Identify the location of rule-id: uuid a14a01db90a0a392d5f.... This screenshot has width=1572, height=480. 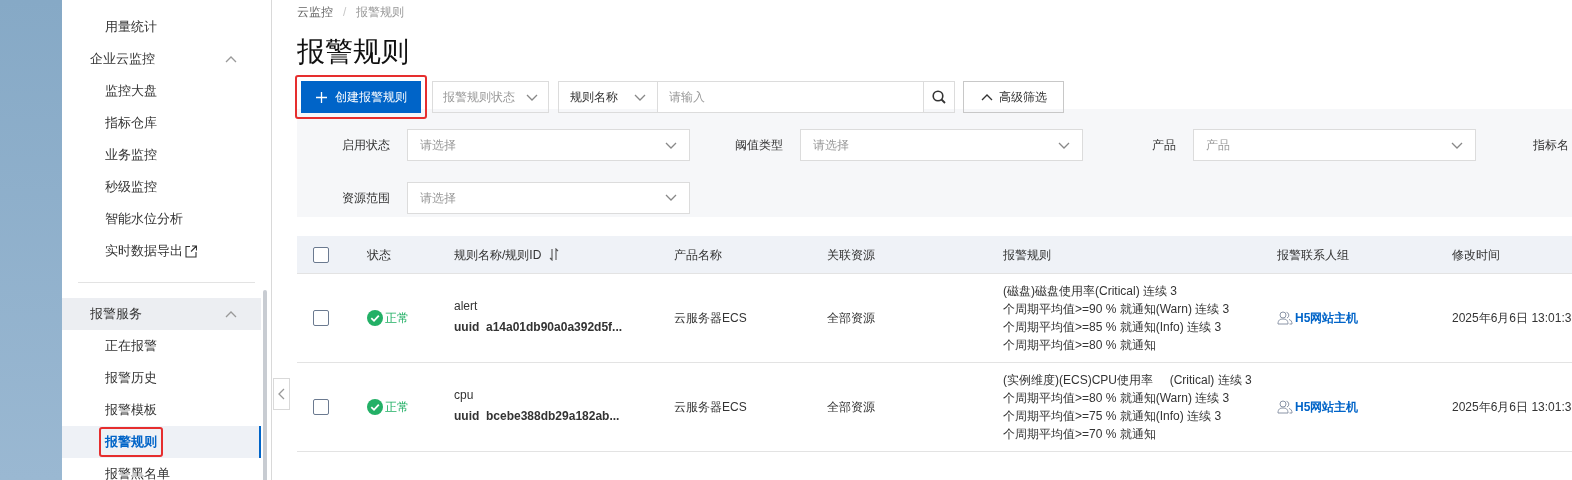
(539, 327).